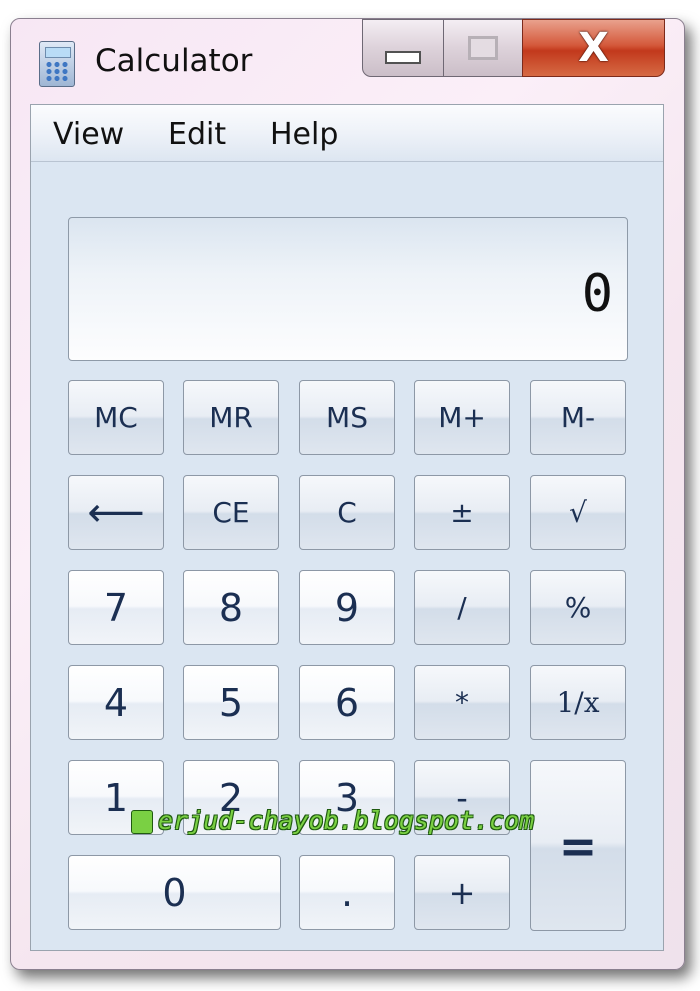  I want to click on calculator-icon, so click(57, 64).